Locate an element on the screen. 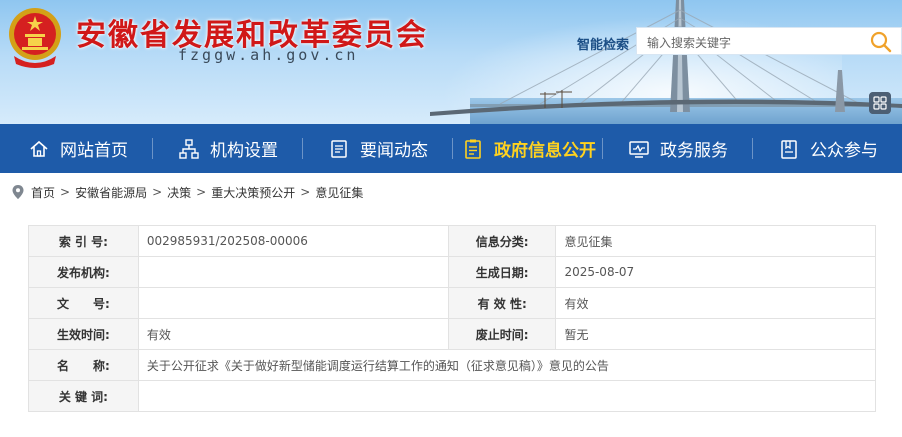  publisher-label: 发布机构: is located at coordinates (83, 272).